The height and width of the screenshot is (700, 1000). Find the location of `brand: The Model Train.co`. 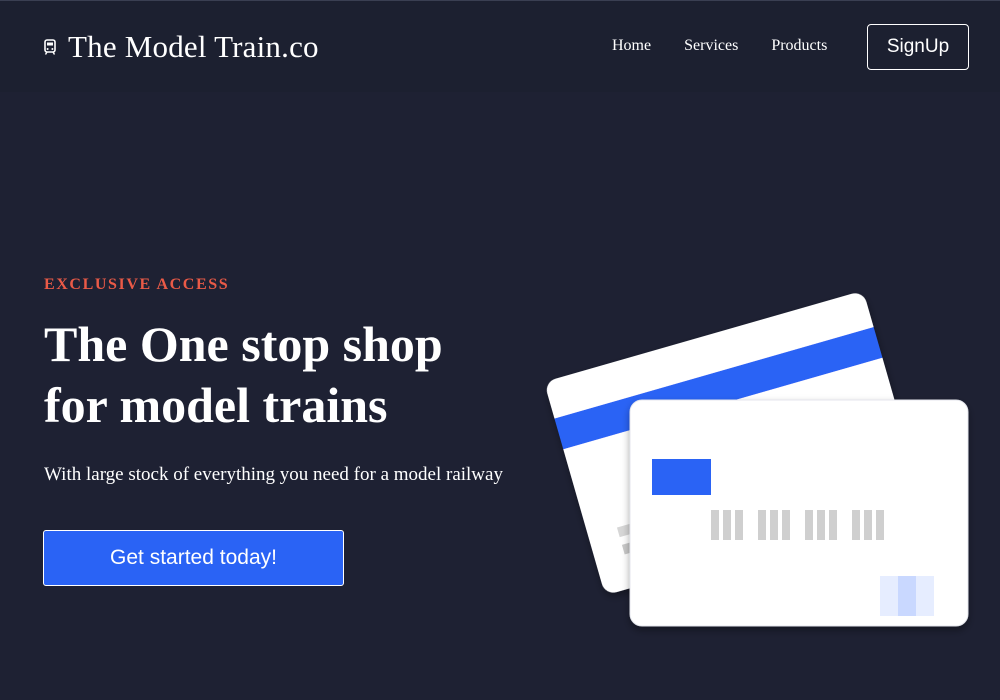

brand: The Model Train.co is located at coordinates (181, 47).